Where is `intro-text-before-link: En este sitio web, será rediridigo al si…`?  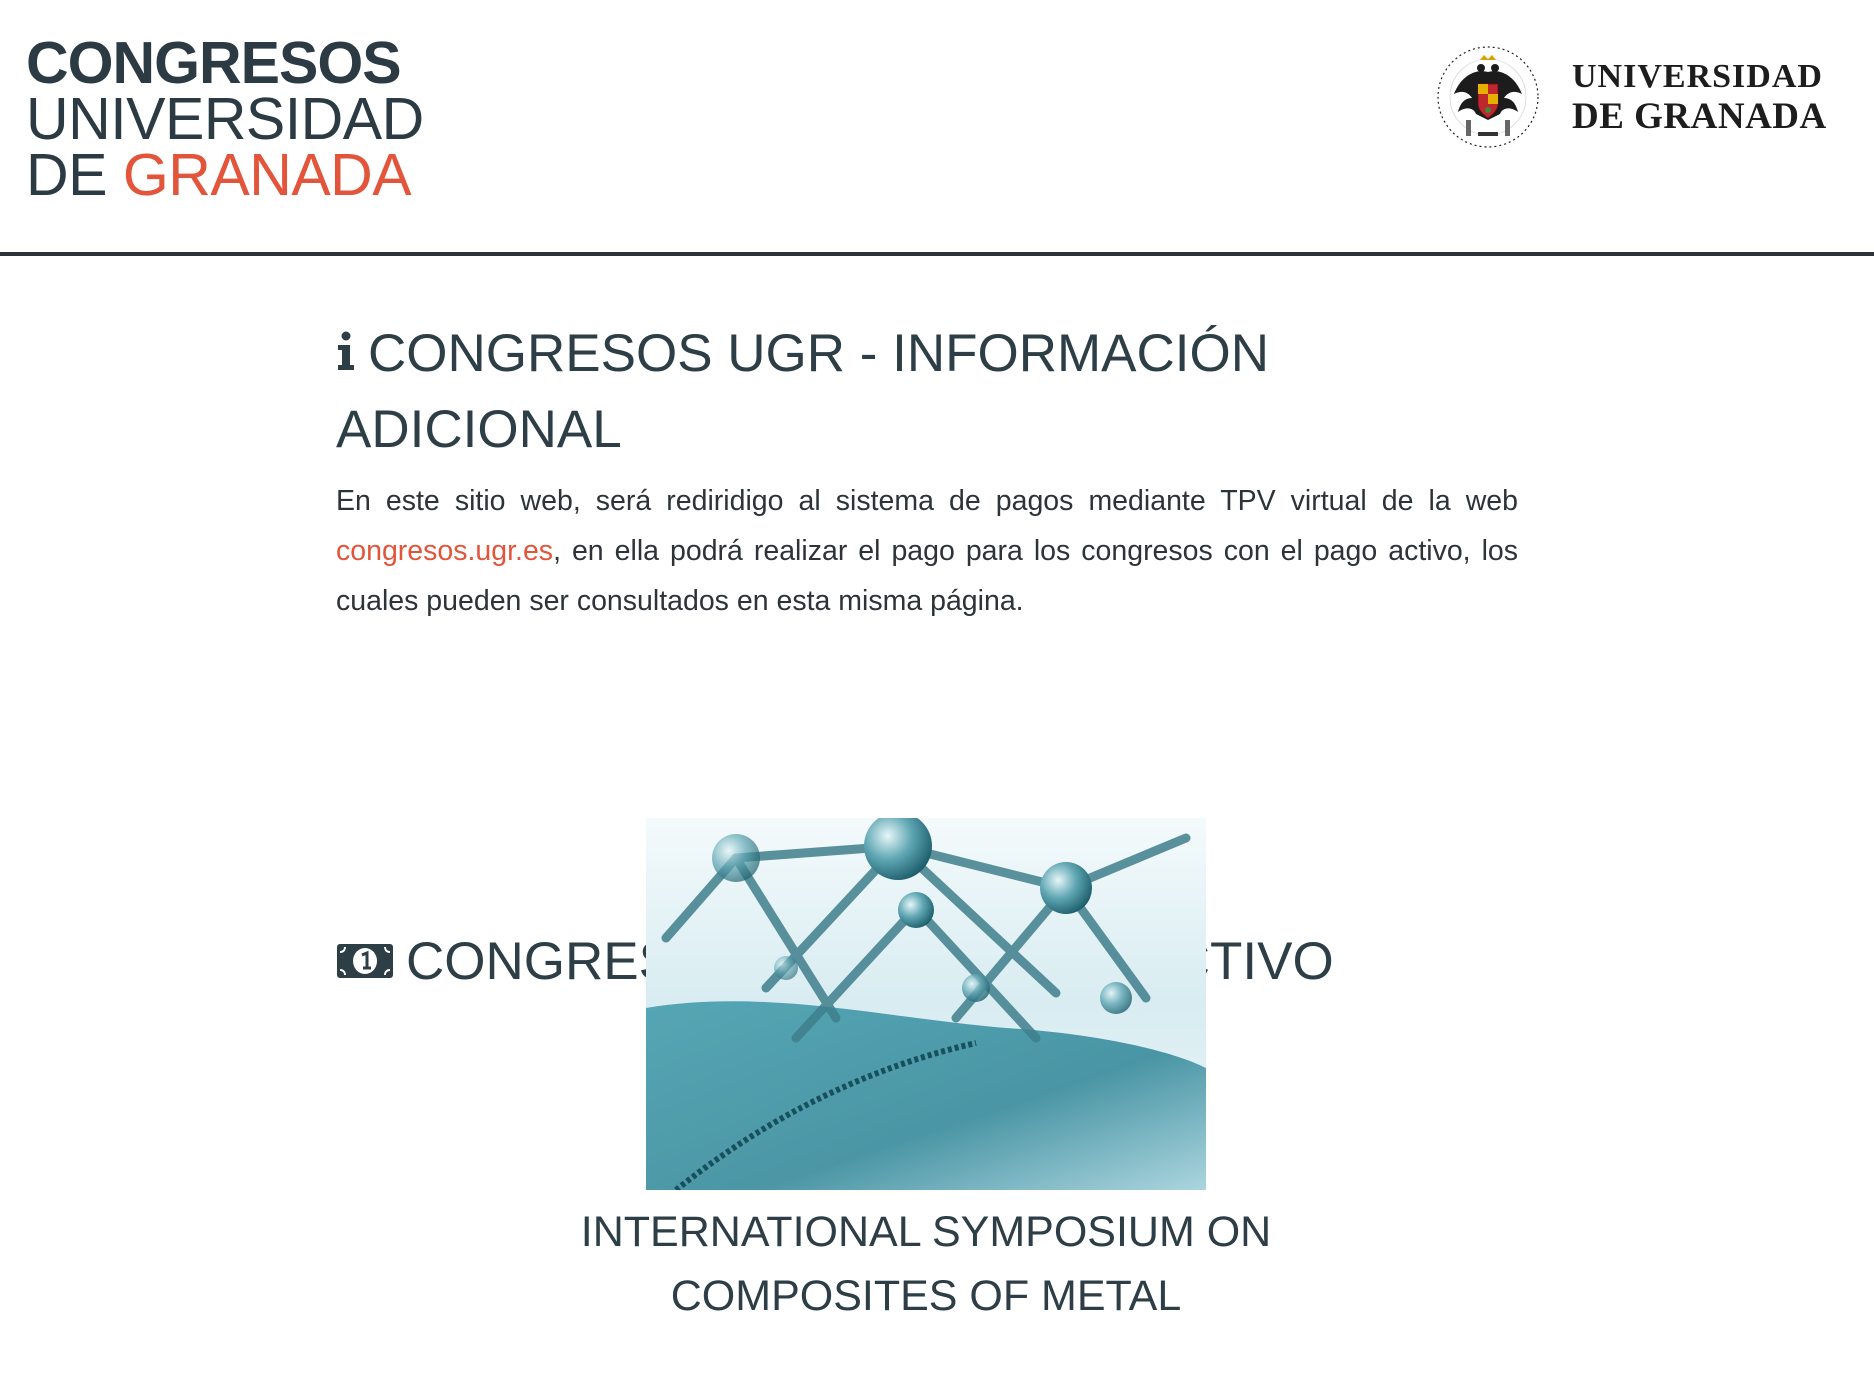 intro-text-before-link: En este sitio web, será rediridigo al si… is located at coordinates (927, 501).